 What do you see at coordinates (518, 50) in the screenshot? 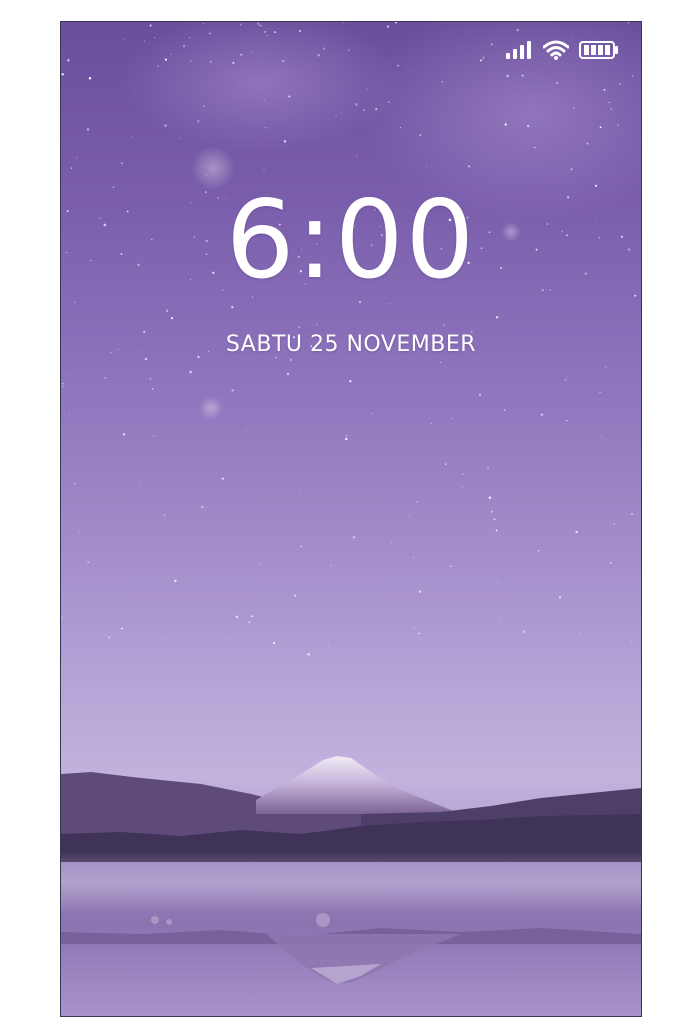
I see `cellular-signal-icon` at bounding box center [518, 50].